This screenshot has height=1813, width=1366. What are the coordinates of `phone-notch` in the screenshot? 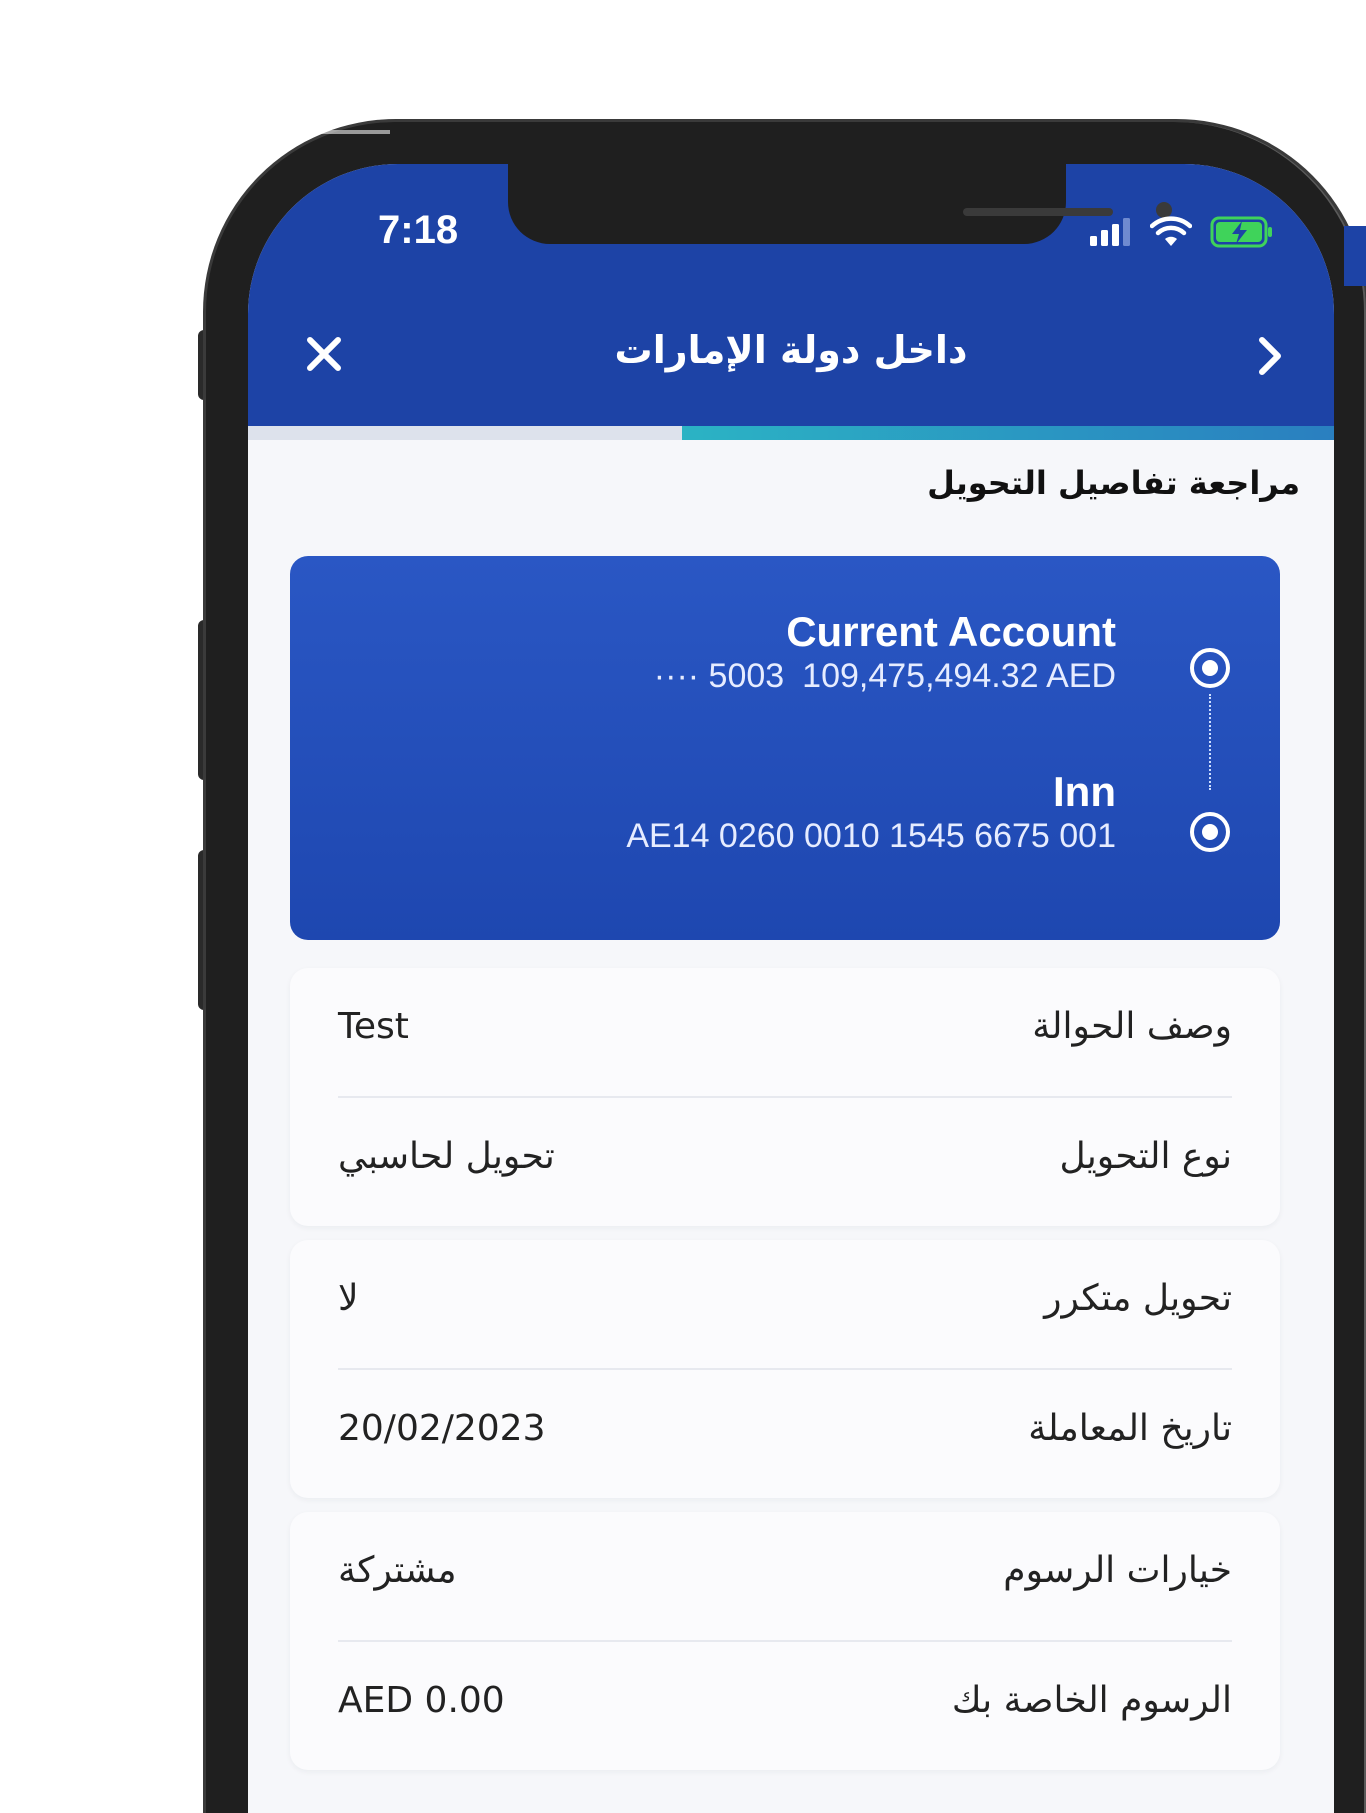 It's located at (840, 204).